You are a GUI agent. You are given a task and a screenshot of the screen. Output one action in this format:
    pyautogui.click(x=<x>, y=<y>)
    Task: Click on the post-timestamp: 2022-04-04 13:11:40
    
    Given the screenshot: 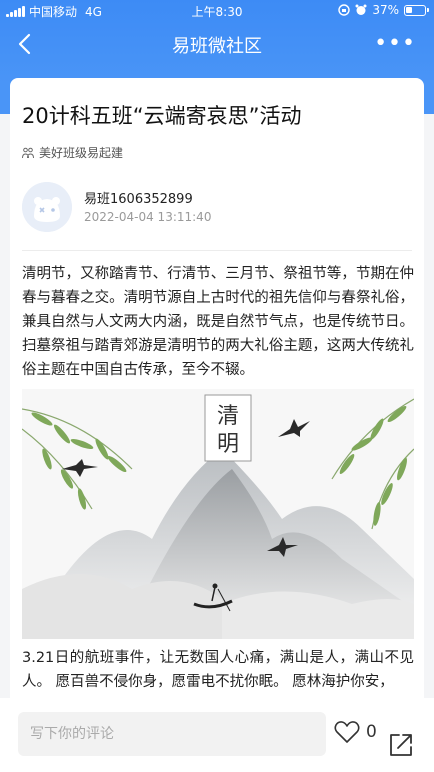 What is the action you would take?
    pyautogui.click(x=148, y=217)
    